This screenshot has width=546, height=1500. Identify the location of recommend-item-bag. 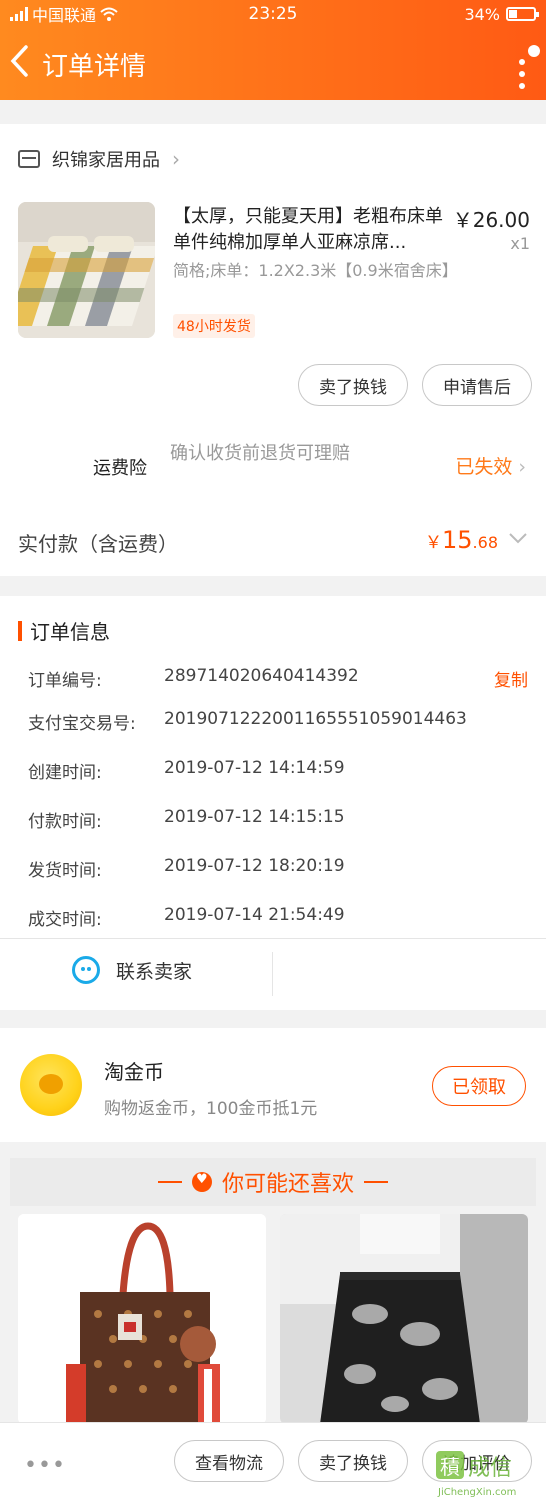
(142, 1319).